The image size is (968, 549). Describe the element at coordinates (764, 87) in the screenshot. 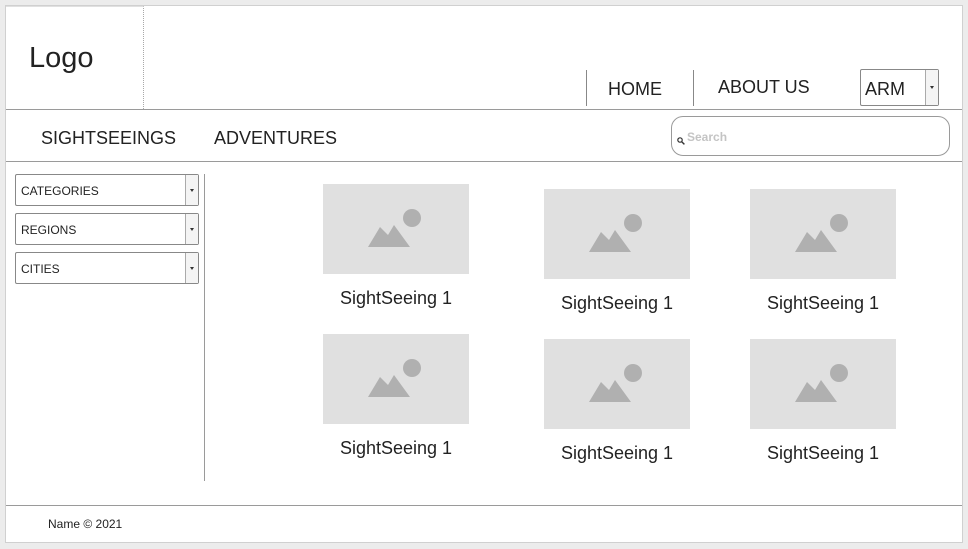

I see `nav-about-us-link: ABOUT US` at that location.